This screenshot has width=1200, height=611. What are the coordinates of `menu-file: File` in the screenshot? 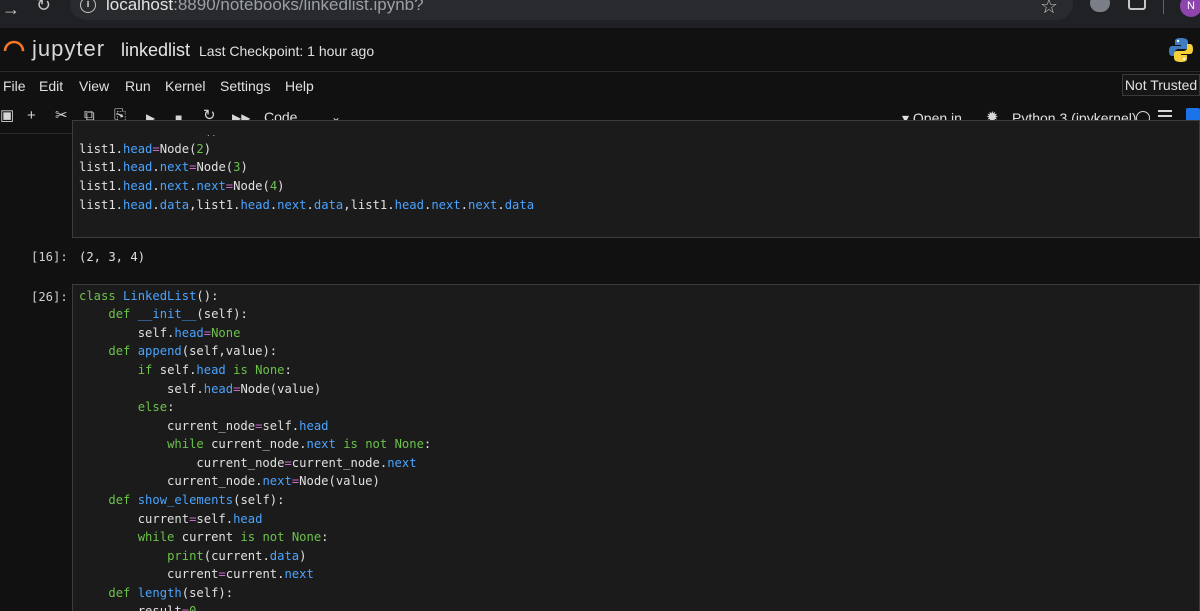 It's located at (14, 86).